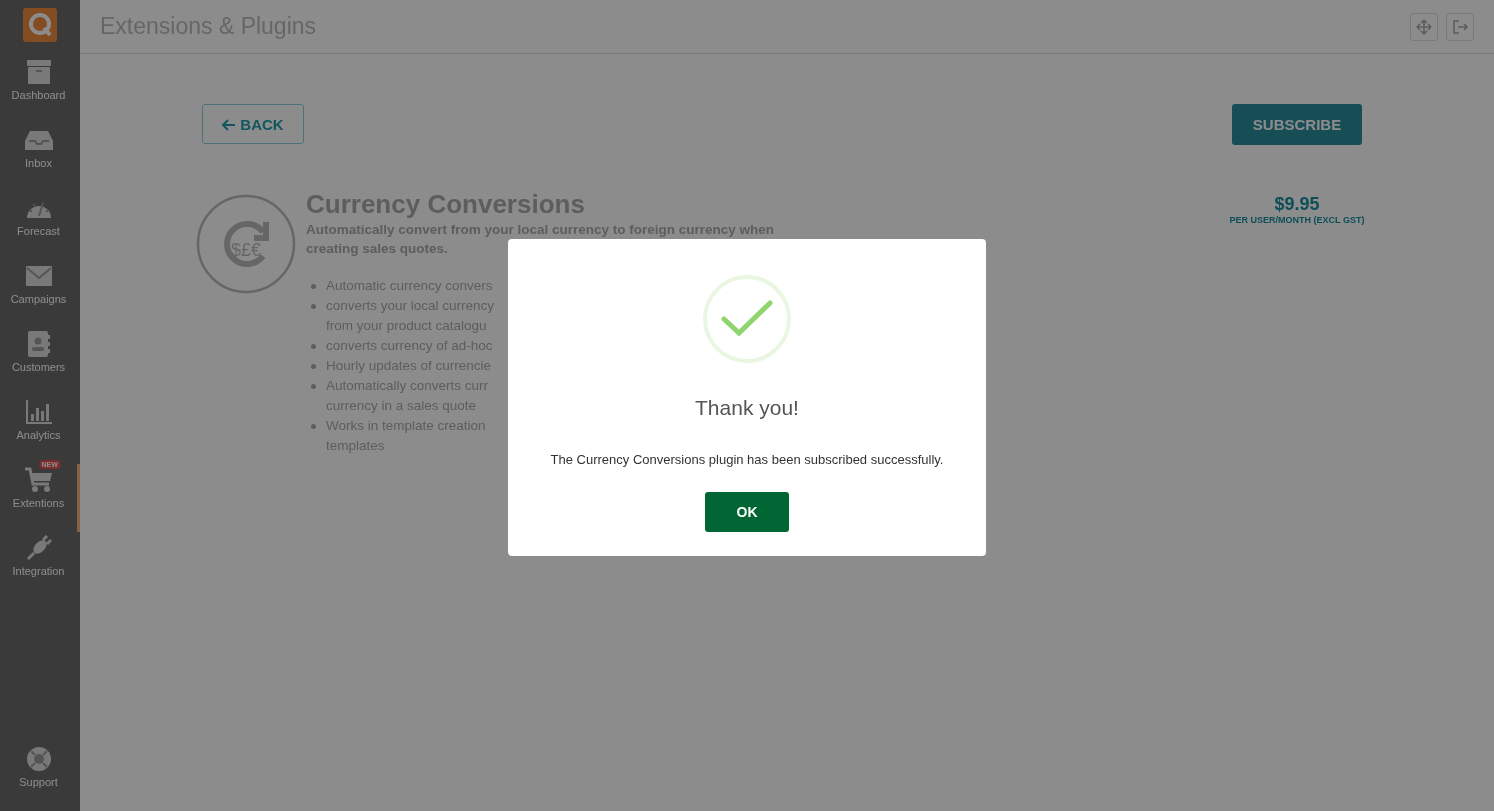 The width and height of the screenshot is (1494, 811). I want to click on shopping-cart-icon, so click(38, 480).